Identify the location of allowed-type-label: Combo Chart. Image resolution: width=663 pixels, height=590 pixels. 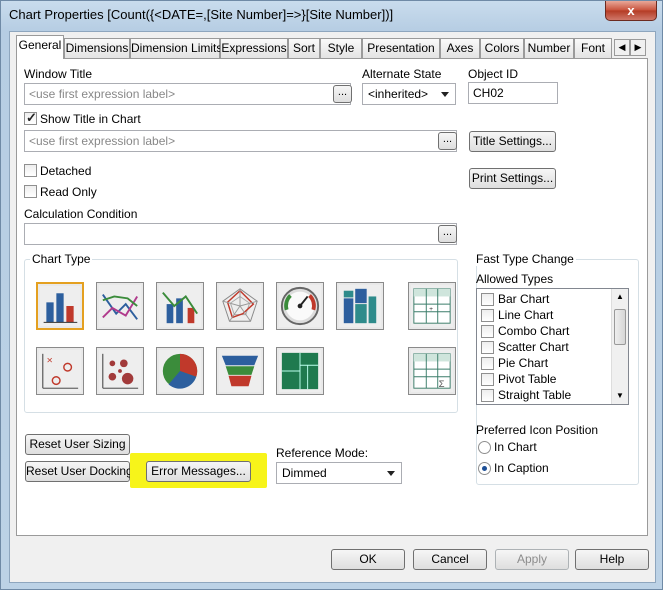
(534, 331).